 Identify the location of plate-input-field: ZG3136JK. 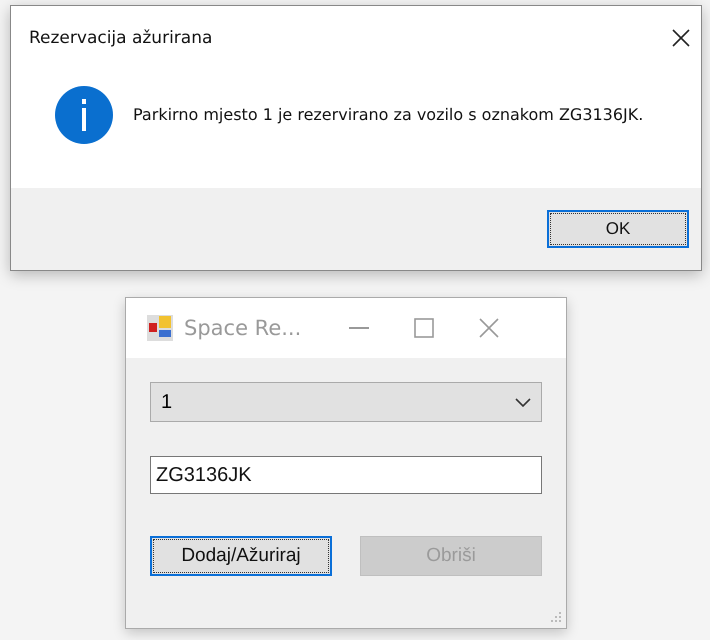
(346, 475).